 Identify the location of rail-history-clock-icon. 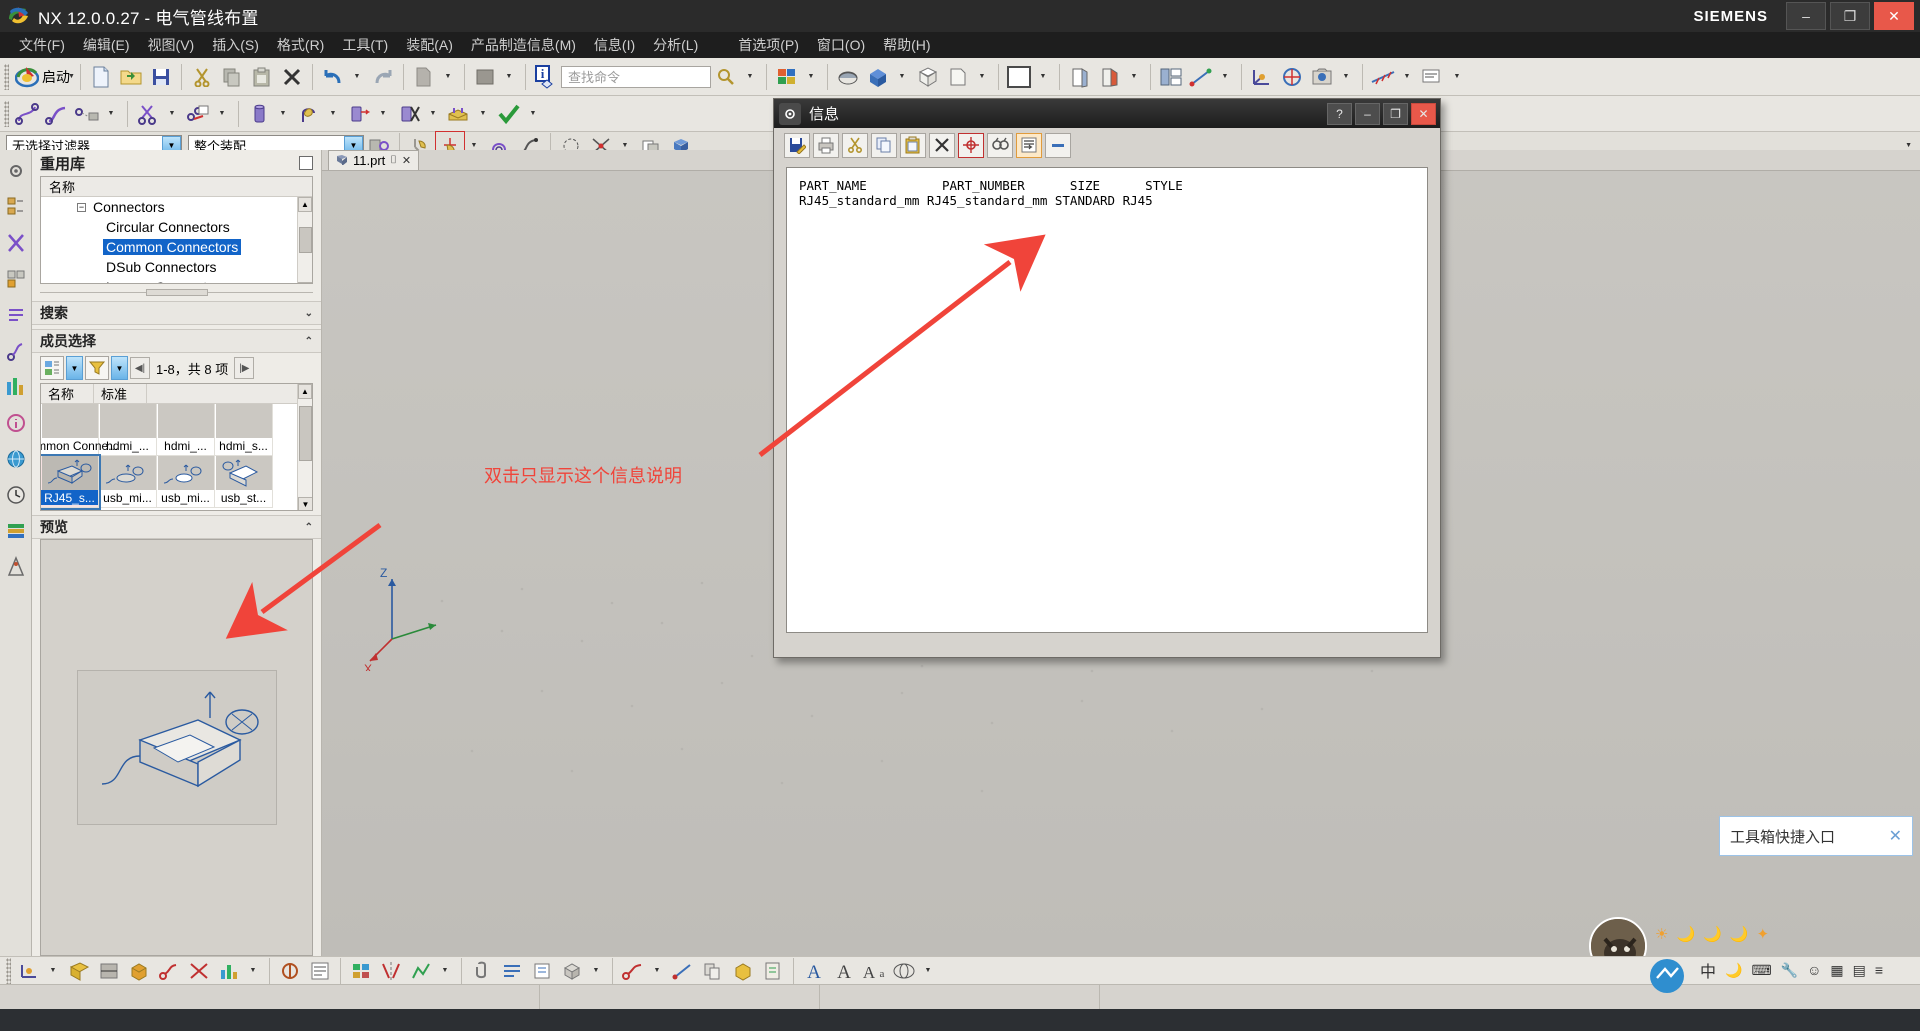
(16, 495).